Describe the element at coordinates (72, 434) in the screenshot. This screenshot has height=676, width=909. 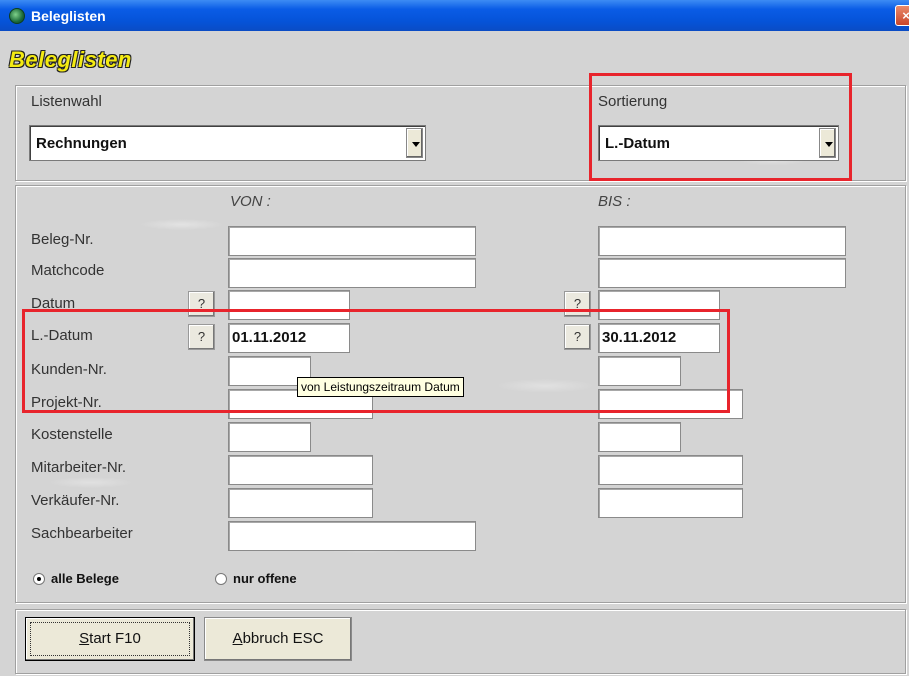
I see `row-label-kostenstelle: Kostenstelle` at that location.